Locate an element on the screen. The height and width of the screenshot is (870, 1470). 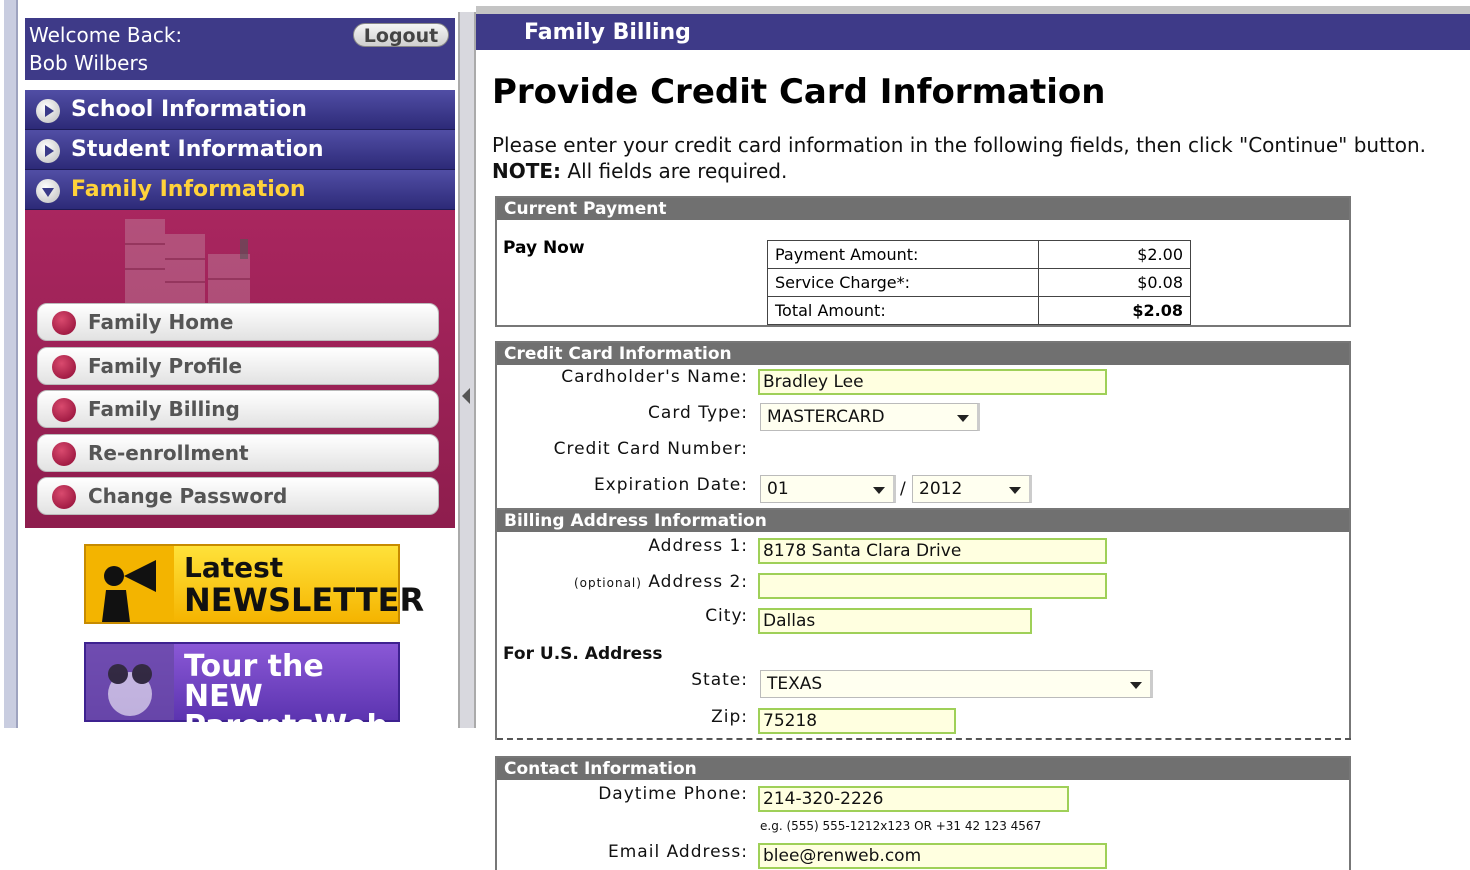
exp-month-value: 01 is located at coordinates (778, 489).